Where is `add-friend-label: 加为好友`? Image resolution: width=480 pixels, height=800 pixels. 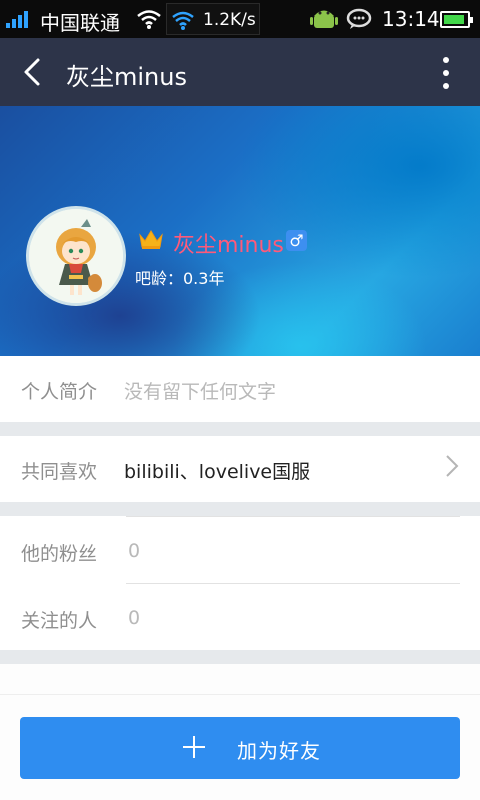 add-friend-label: 加为好友 is located at coordinates (279, 751).